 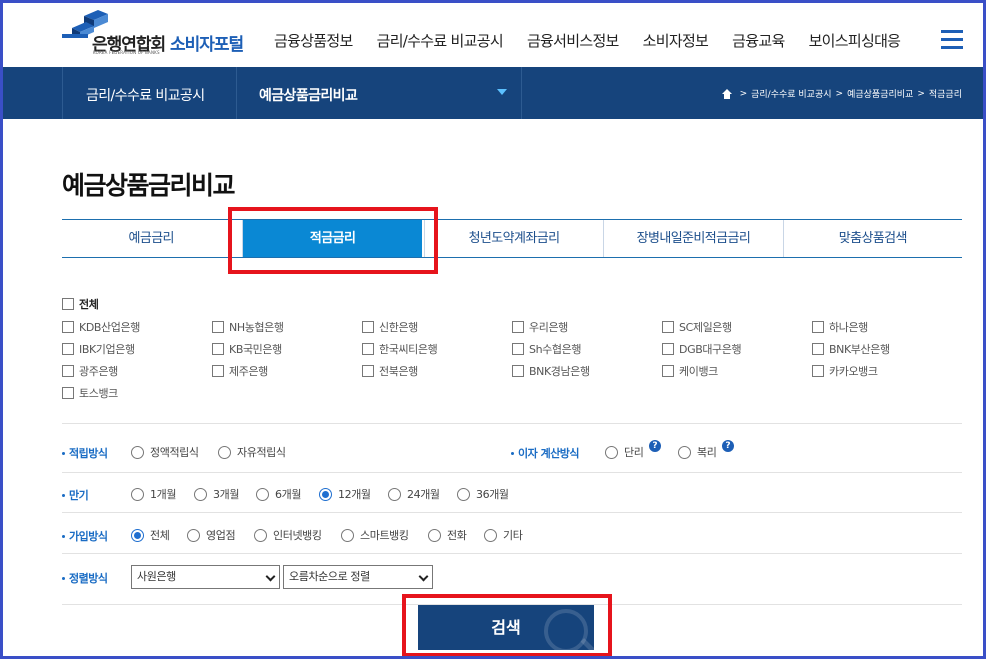 What do you see at coordinates (107, 349) in the screenshot?
I see `bank-label: IBK기업은행` at bounding box center [107, 349].